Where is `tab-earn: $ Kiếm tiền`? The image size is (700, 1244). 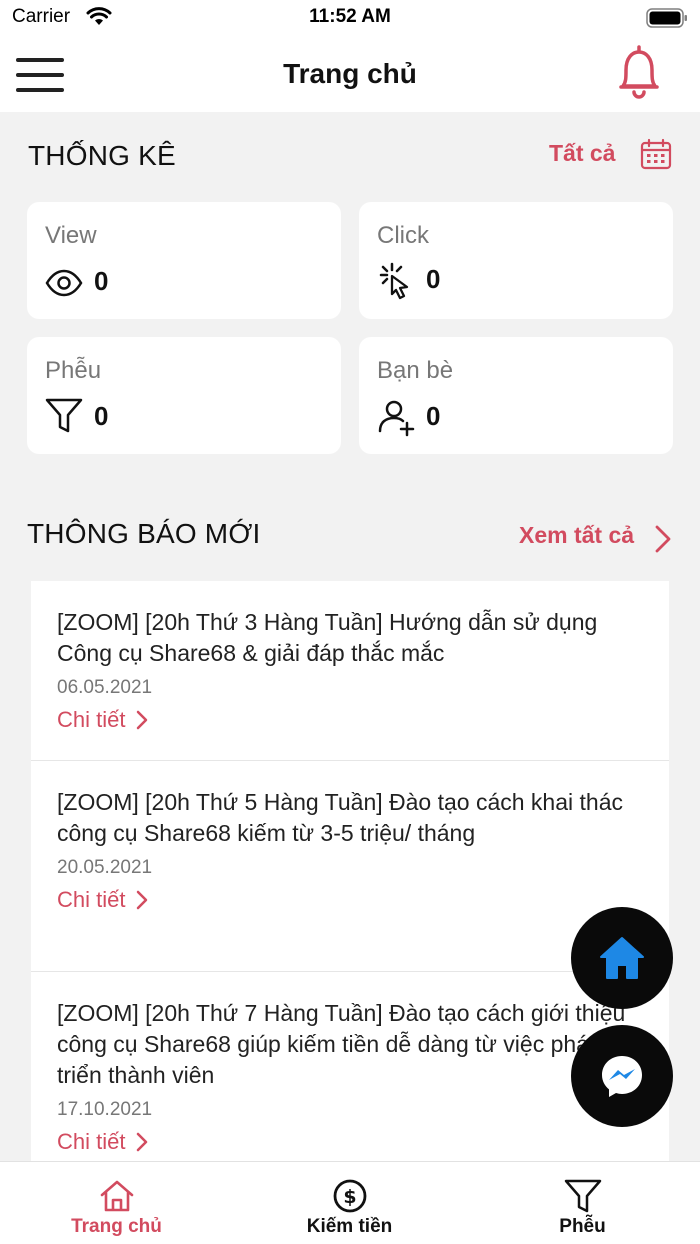
tab-earn: $ Kiếm tiền is located at coordinates (349, 1203).